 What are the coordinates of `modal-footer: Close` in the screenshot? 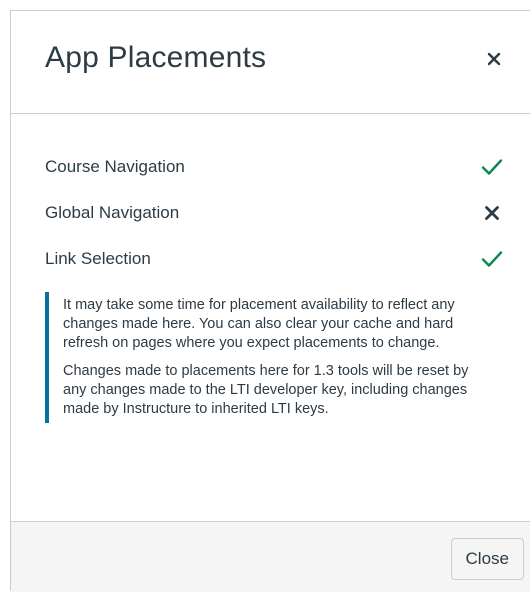 It's located at (270, 556).